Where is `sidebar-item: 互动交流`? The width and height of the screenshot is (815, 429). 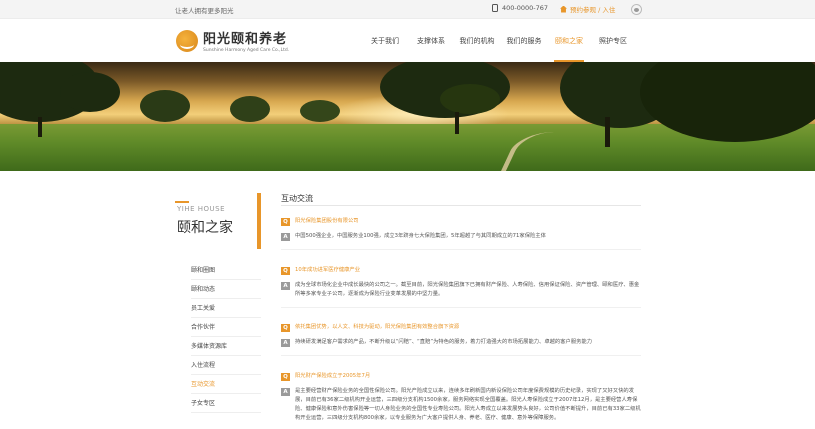 sidebar-item: 互动交流 is located at coordinates (226, 384).